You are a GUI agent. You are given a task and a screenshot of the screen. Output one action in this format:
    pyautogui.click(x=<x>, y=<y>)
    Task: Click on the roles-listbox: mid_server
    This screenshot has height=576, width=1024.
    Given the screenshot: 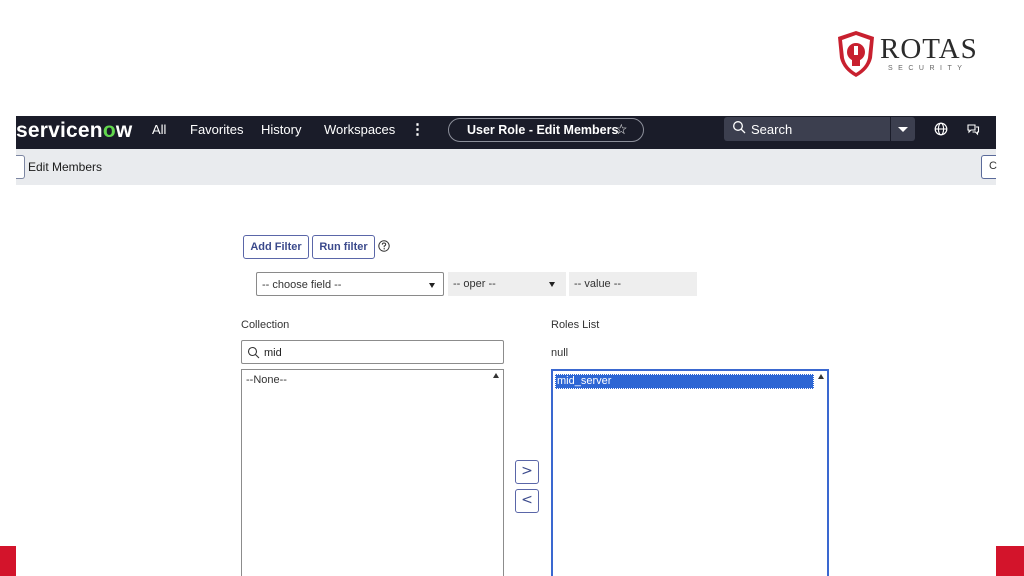 What is the action you would take?
    pyautogui.click(x=690, y=472)
    